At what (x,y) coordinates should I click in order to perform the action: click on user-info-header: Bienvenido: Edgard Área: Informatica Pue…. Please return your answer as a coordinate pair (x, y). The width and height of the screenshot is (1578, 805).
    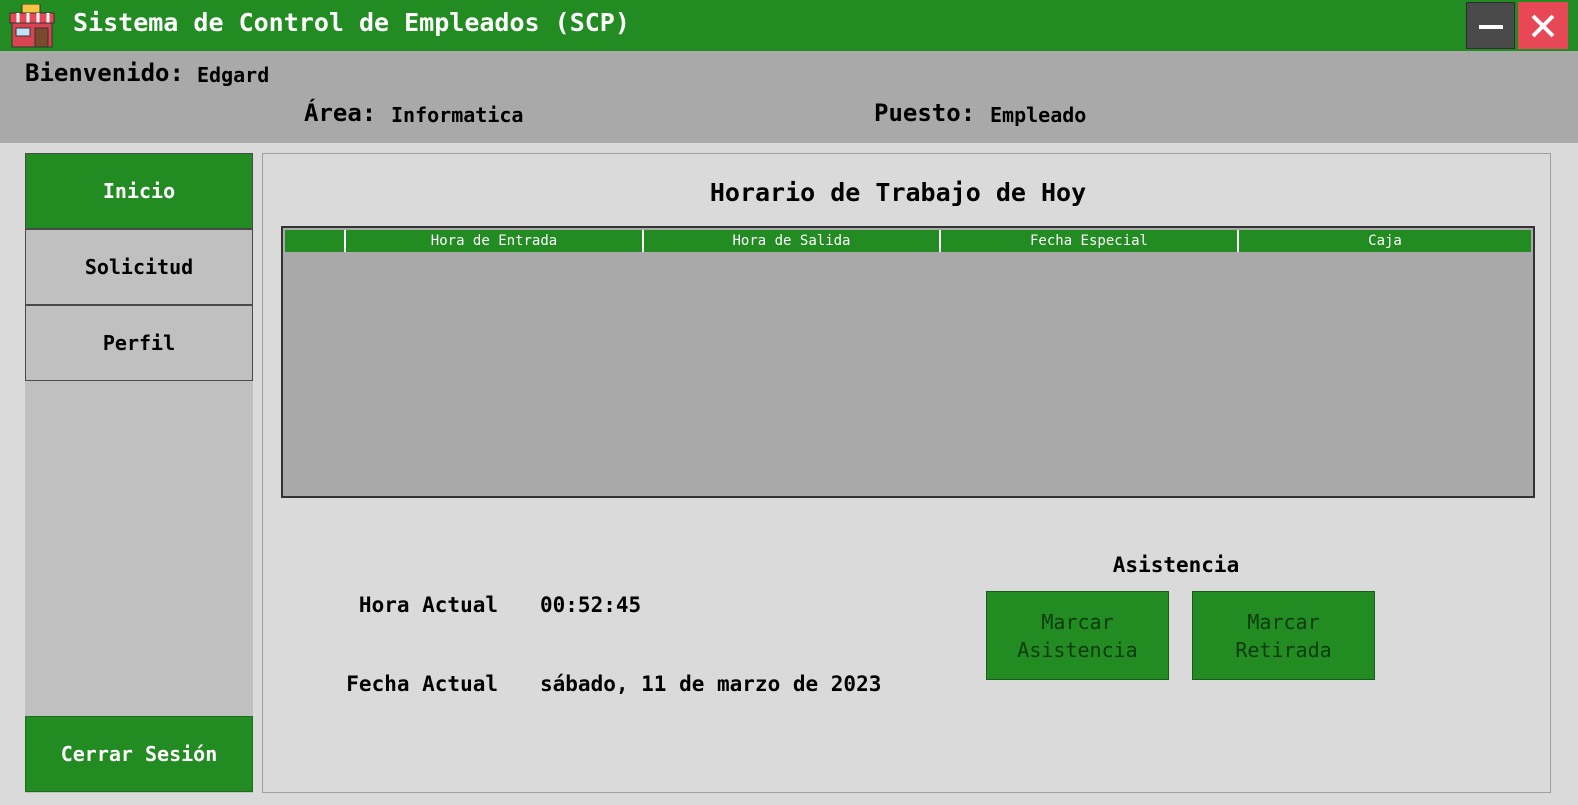
    Looking at the image, I should click on (789, 97).